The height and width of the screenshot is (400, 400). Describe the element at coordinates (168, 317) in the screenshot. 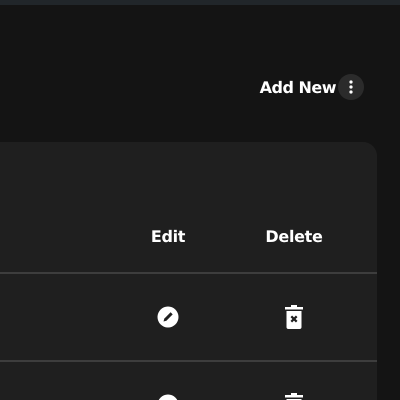

I see `edit-icon` at that location.